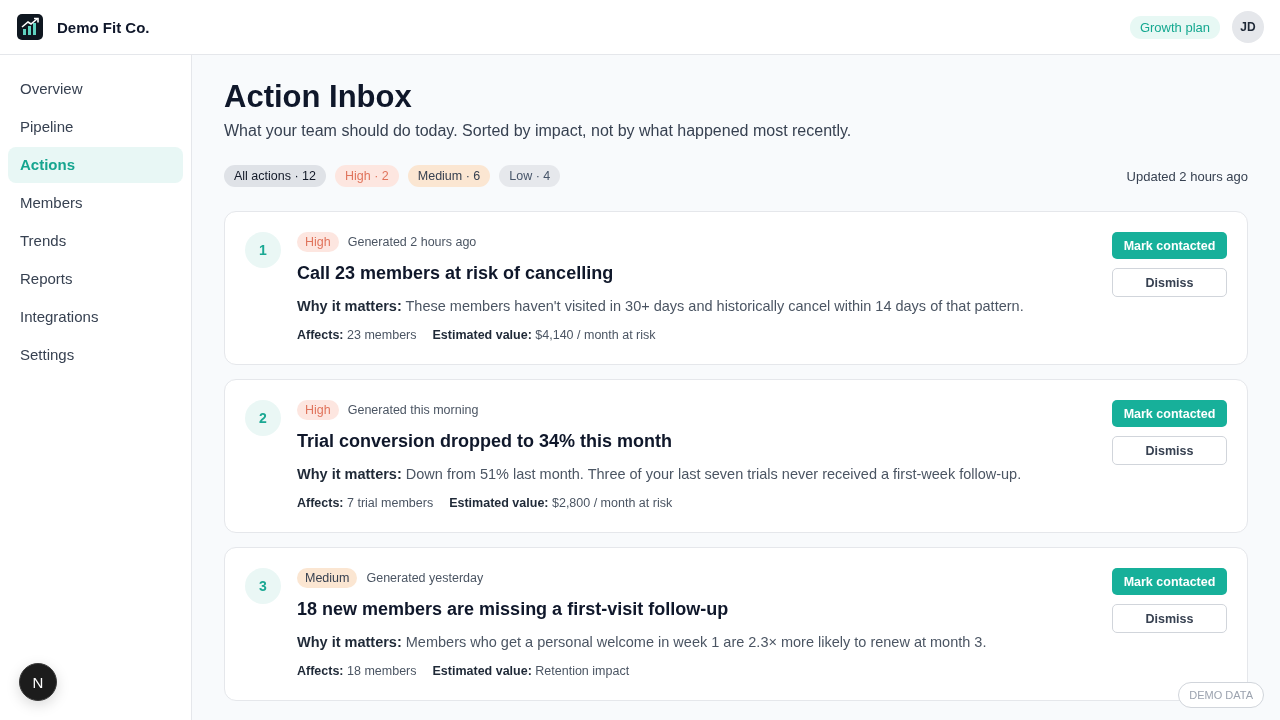  I want to click on page-subtitle: What your team should do today. Sorted by impact, not by what happened most recently., so click(538, 131).